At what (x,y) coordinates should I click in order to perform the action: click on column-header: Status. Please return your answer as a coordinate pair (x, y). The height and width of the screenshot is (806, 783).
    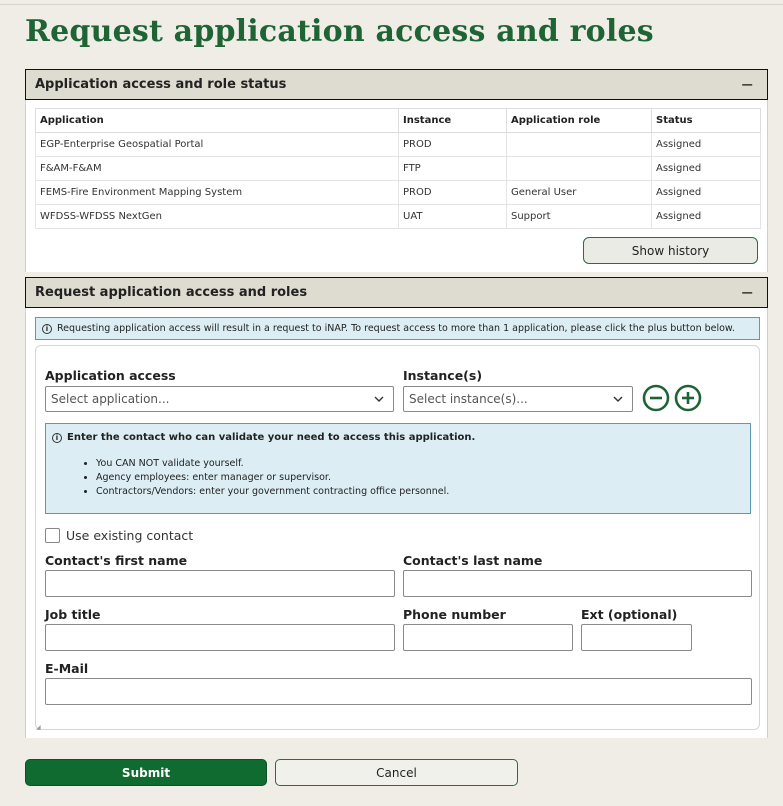
    Looking at the image, I should click on (706, 120).